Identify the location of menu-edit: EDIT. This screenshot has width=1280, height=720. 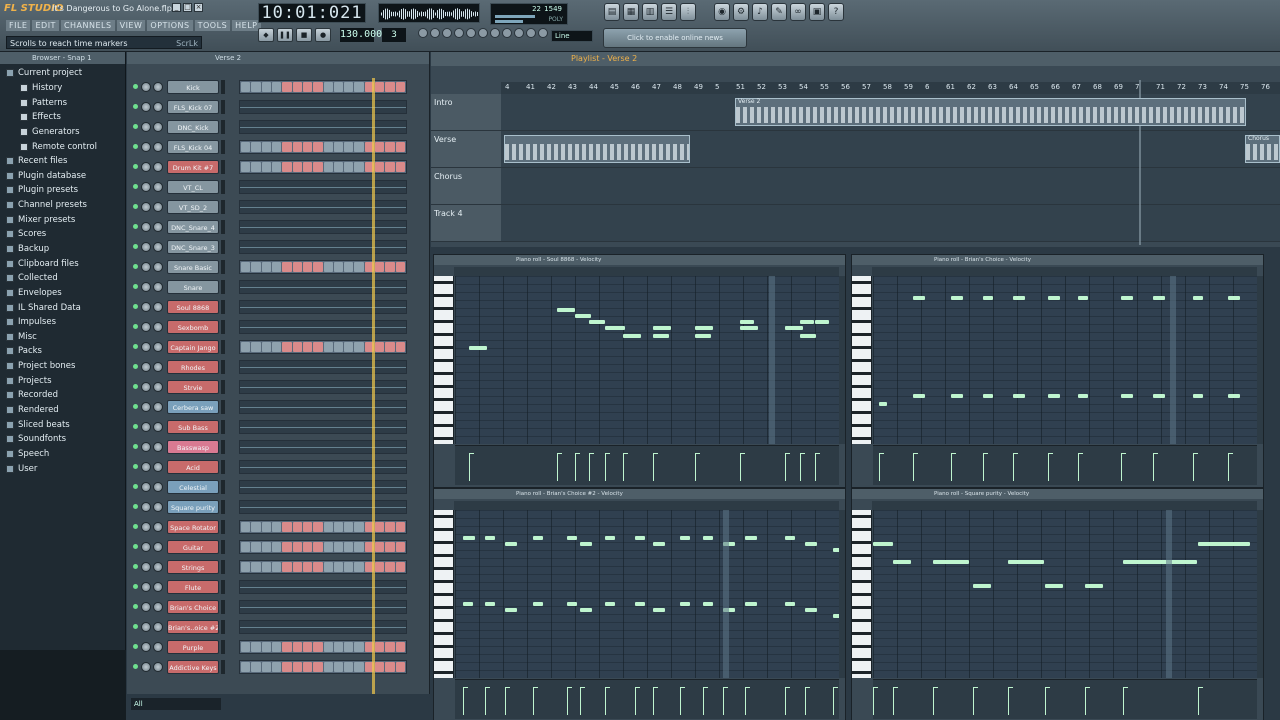
(45, 25).